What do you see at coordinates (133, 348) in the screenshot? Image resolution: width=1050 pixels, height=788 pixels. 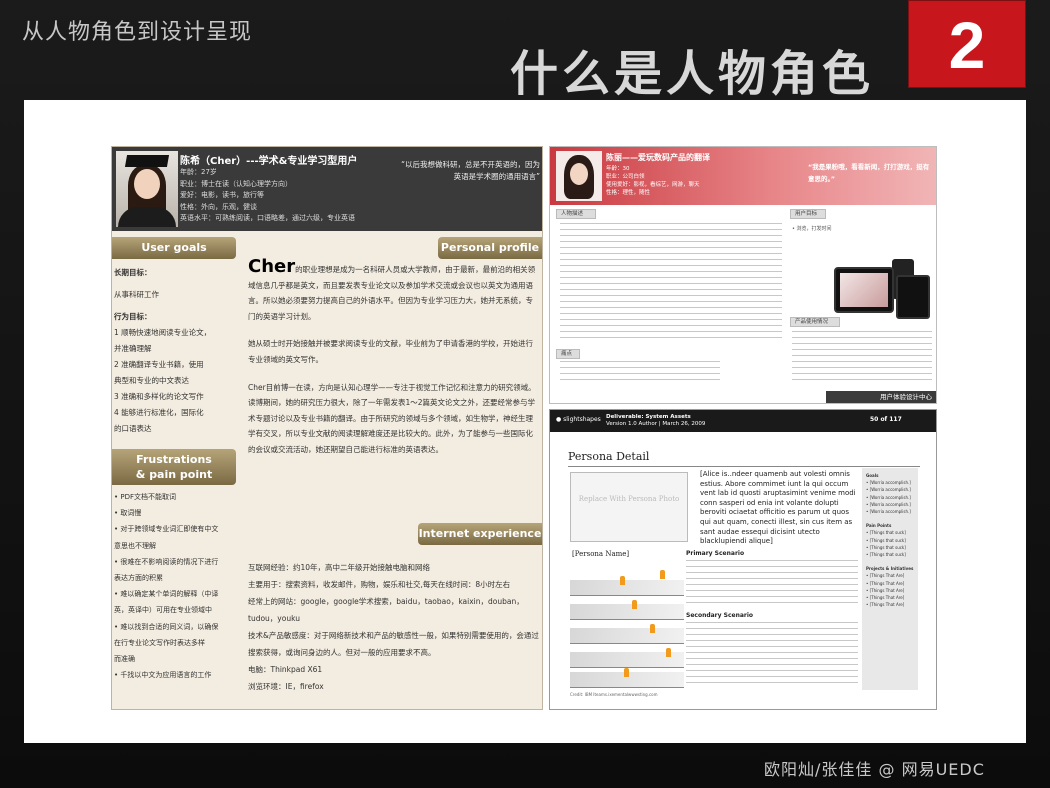 I see `action-goal: 并准确理解` at bounding box center [133, 348].